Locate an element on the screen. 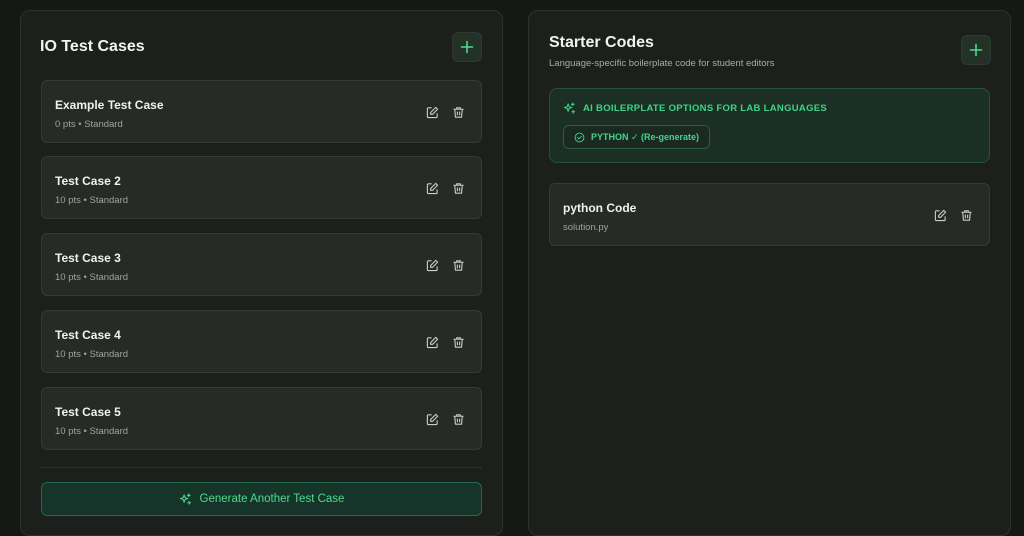 The width and height of the screenshot is (1024, 536). test-case-title: Test Case 2 is located at coordinates (88, 181).